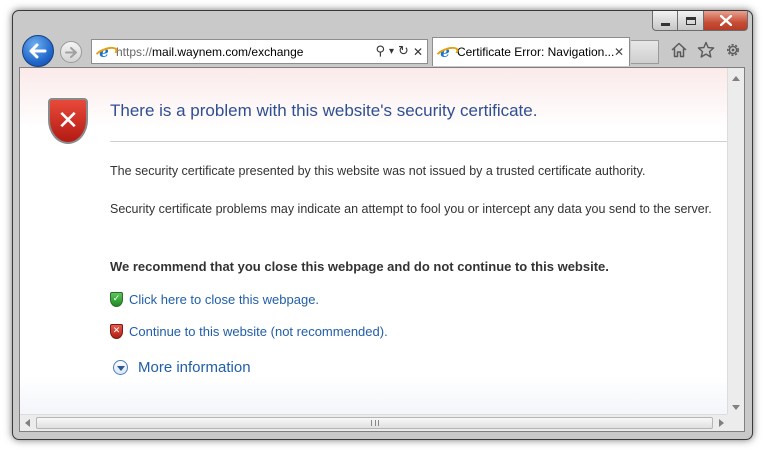  I want to click on gear-icon, so click(733, 50).